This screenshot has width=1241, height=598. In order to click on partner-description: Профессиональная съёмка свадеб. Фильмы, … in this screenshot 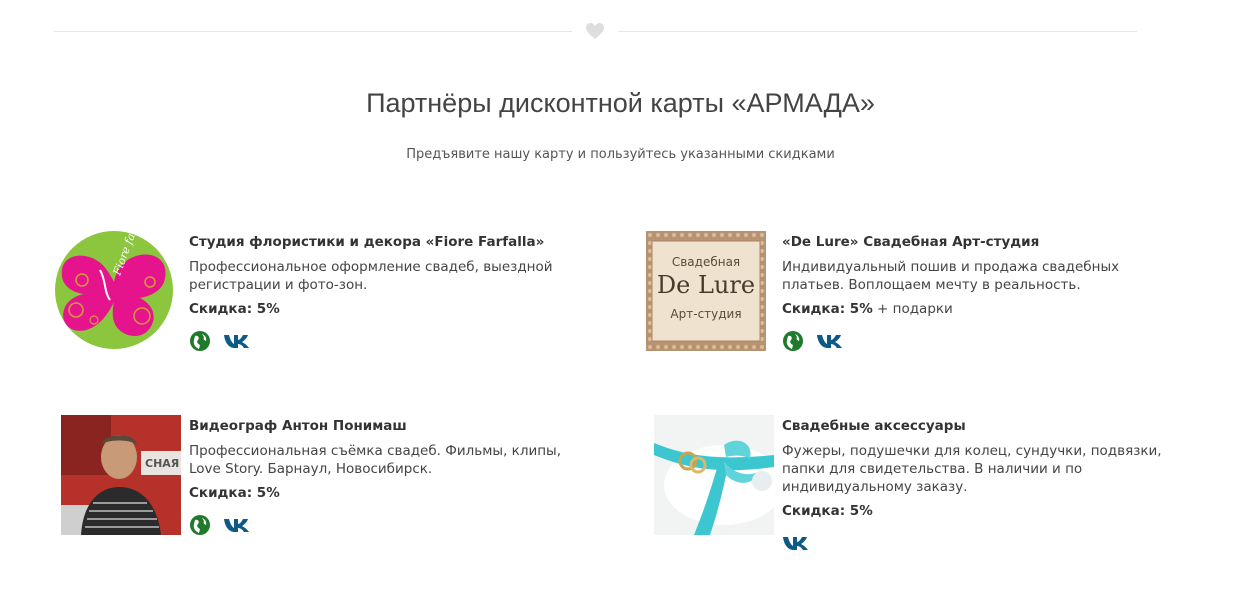, I will do `click(375, 460)`.